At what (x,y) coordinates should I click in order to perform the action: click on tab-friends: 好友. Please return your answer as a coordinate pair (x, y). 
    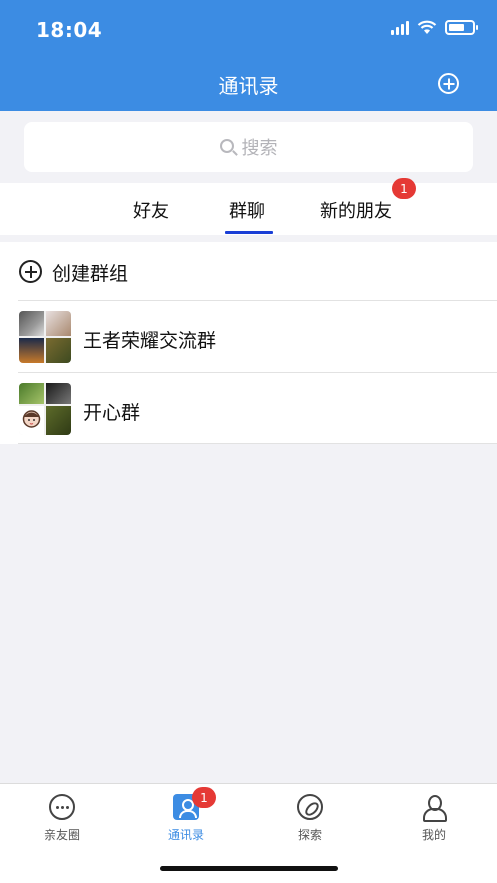
    Looking at the image, I should click on (151, 210).